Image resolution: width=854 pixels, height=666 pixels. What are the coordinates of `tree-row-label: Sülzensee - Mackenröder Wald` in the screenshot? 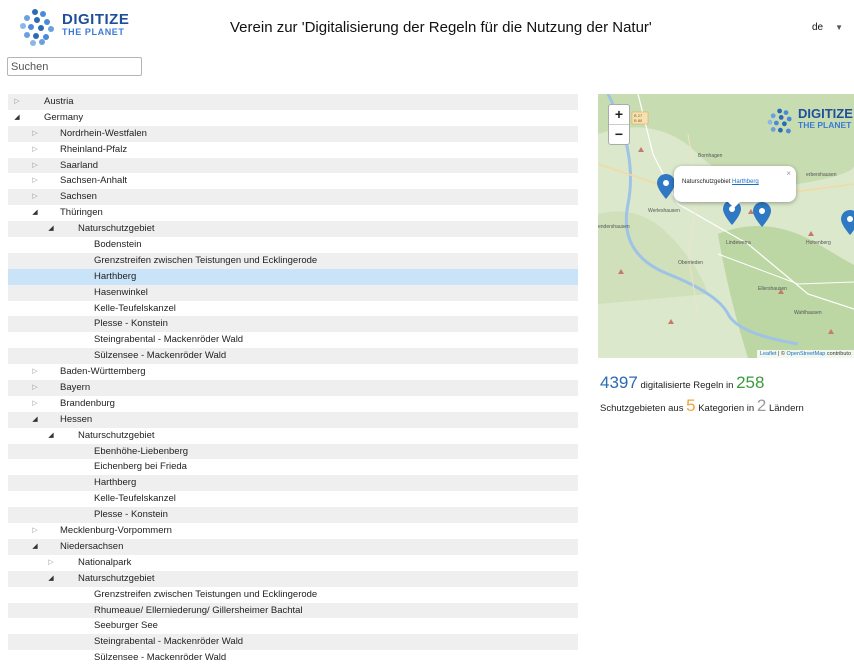 It's located at (160, 356).